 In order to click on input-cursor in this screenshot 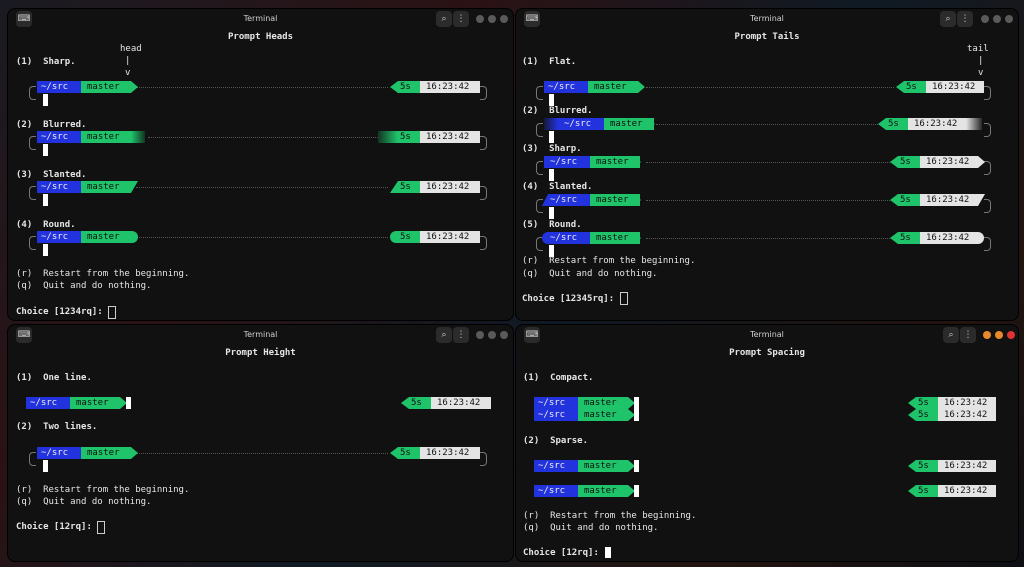, I will do `click(608, 552)`.